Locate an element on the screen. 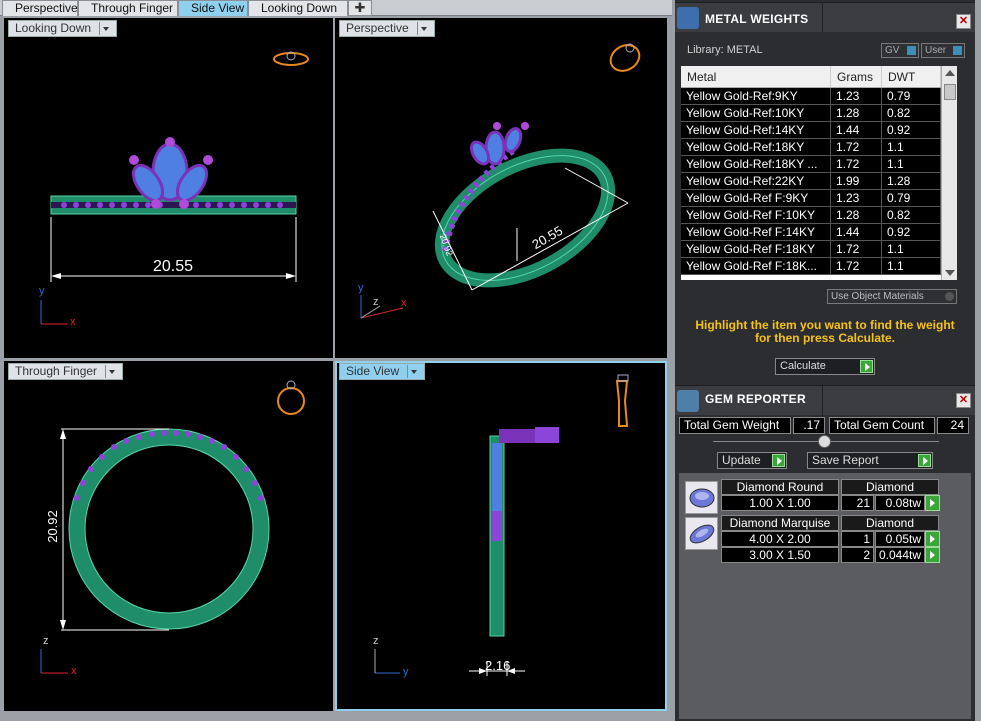  button-label: Update is located at coordinates (741, 460).